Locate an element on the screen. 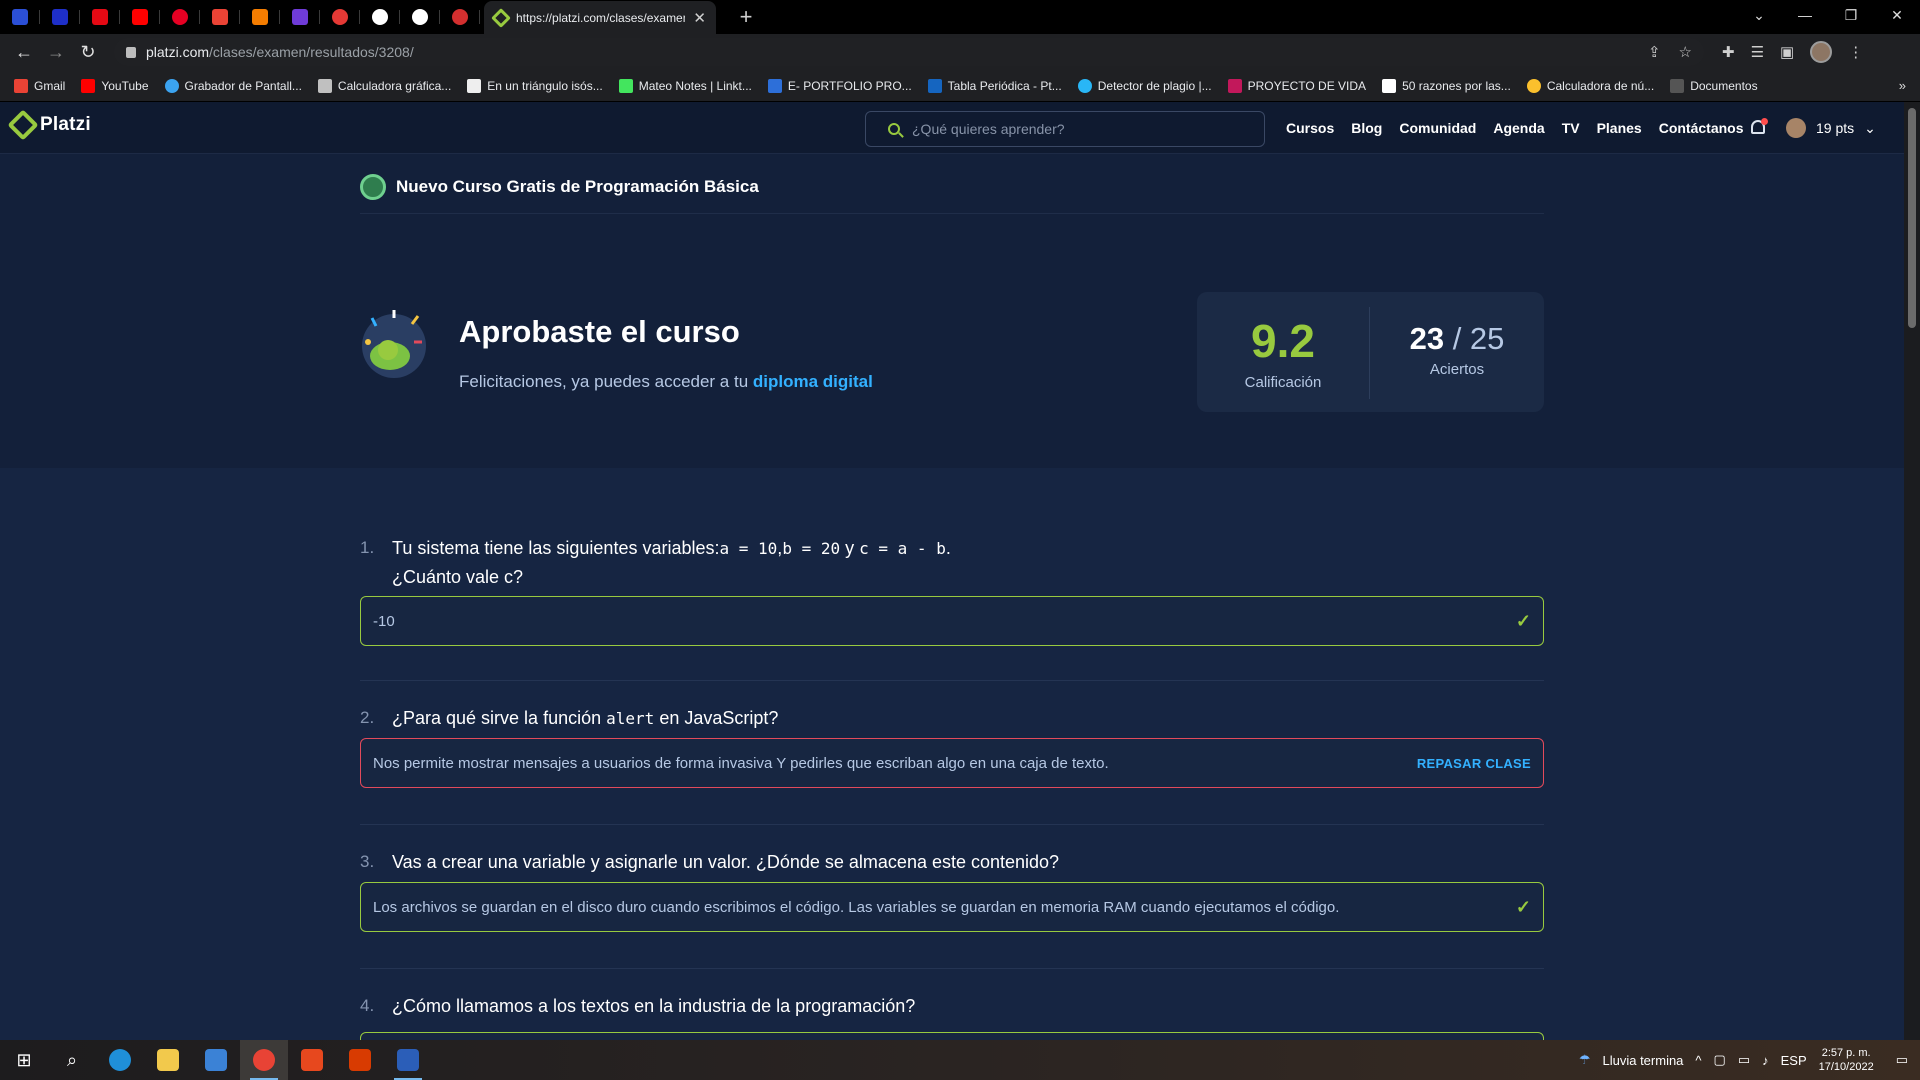  clock: 2:57 p. m. 17/10/2022 is located at coordinates (1846, 1060).